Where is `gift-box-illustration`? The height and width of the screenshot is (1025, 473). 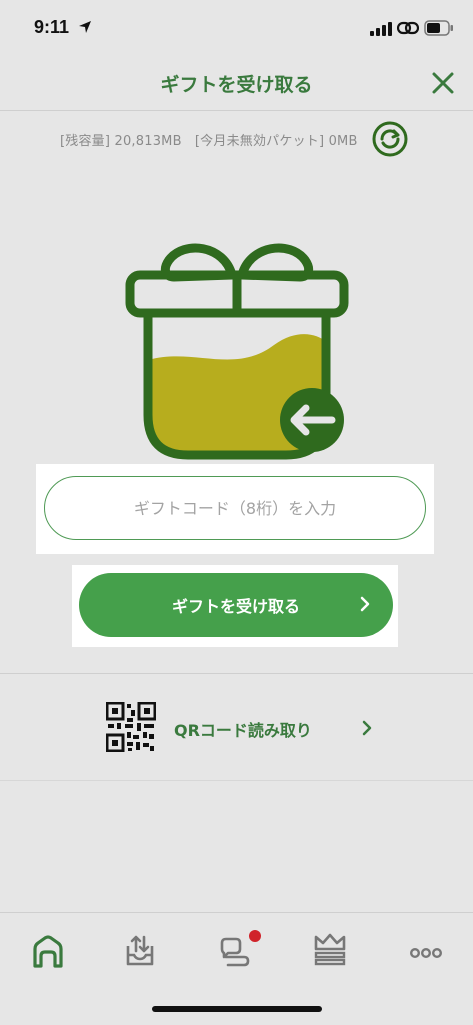 gift-box-illustration is located at coordinates (237, 351).